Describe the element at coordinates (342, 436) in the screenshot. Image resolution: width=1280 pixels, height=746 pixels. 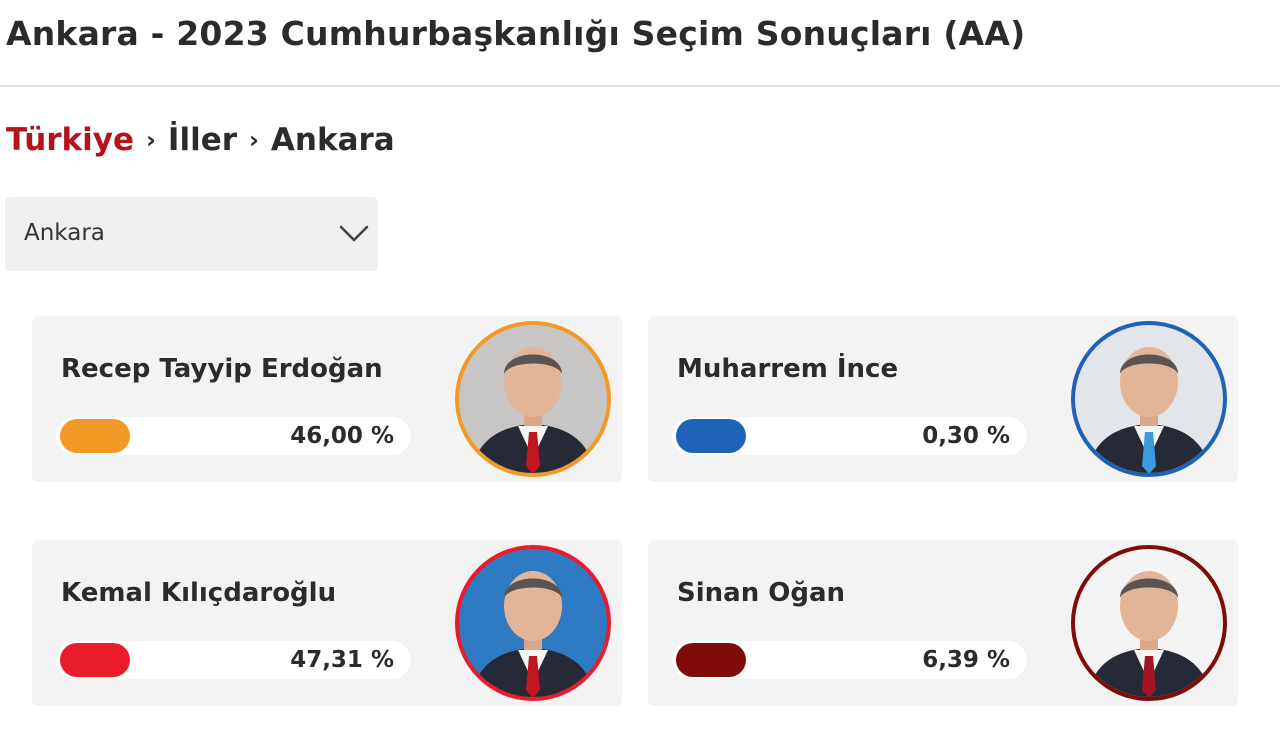
I see `vote-percent: 46,00 %` at that location.